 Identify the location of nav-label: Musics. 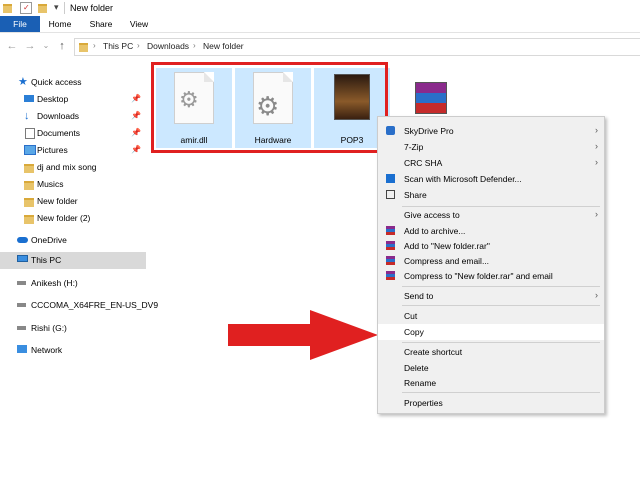
(50, 184).